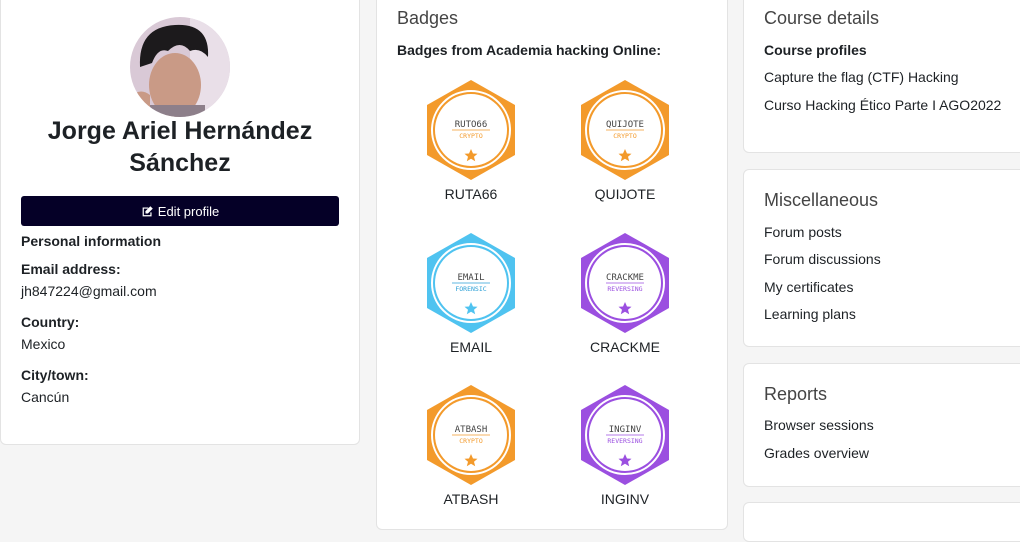  What do you see at coordinates (625, 430) in the screenshot?
I see `badge-art-text: INGINV` at bounding box center [625, 430].